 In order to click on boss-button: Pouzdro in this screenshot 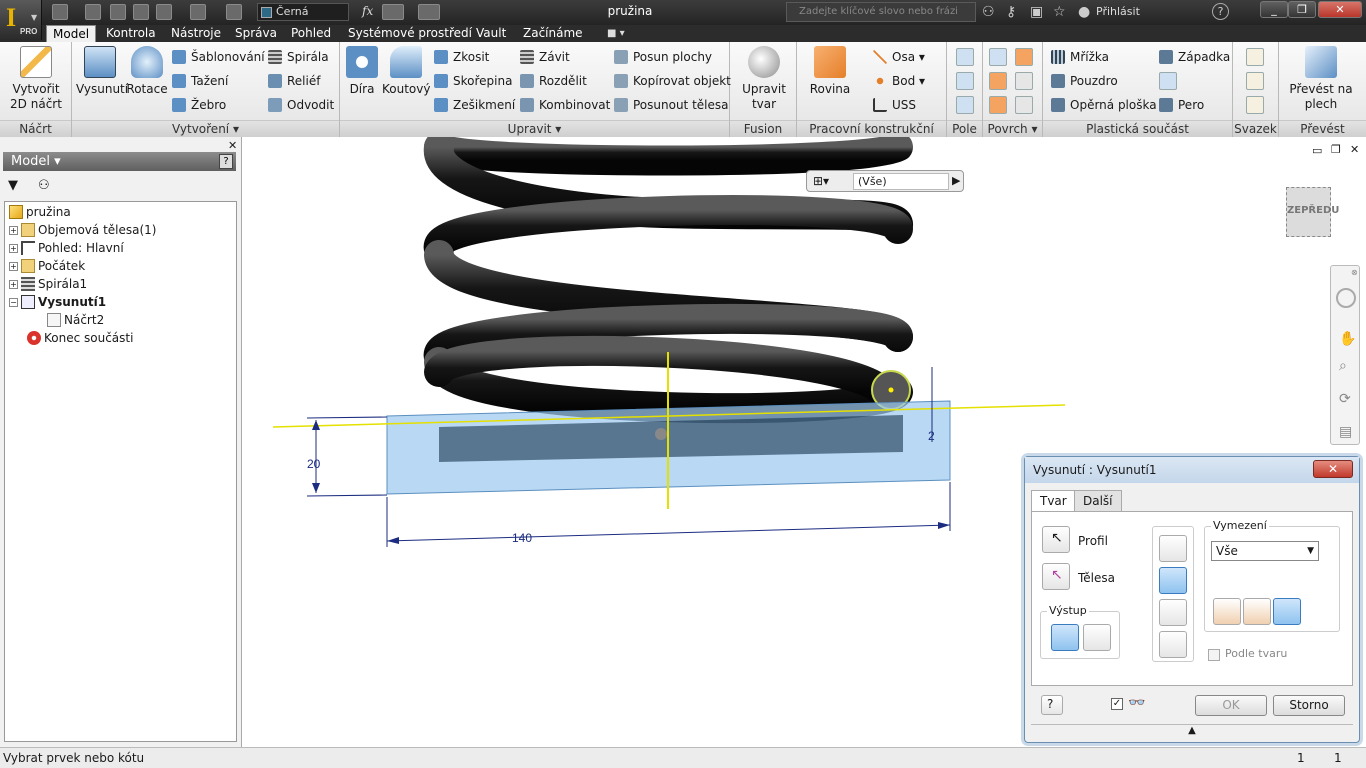, I will do `click(1084, 81)`.